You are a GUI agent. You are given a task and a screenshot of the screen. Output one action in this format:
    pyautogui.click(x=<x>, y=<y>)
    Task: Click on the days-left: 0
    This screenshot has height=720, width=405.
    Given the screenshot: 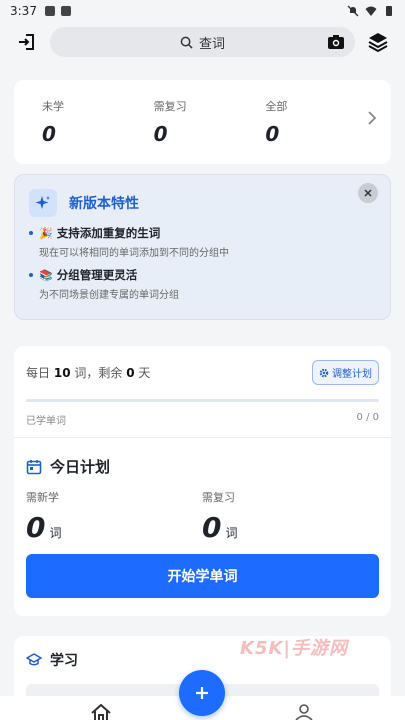 What is the action you would take?
    pyautogui.click(x=130, y=373)
    